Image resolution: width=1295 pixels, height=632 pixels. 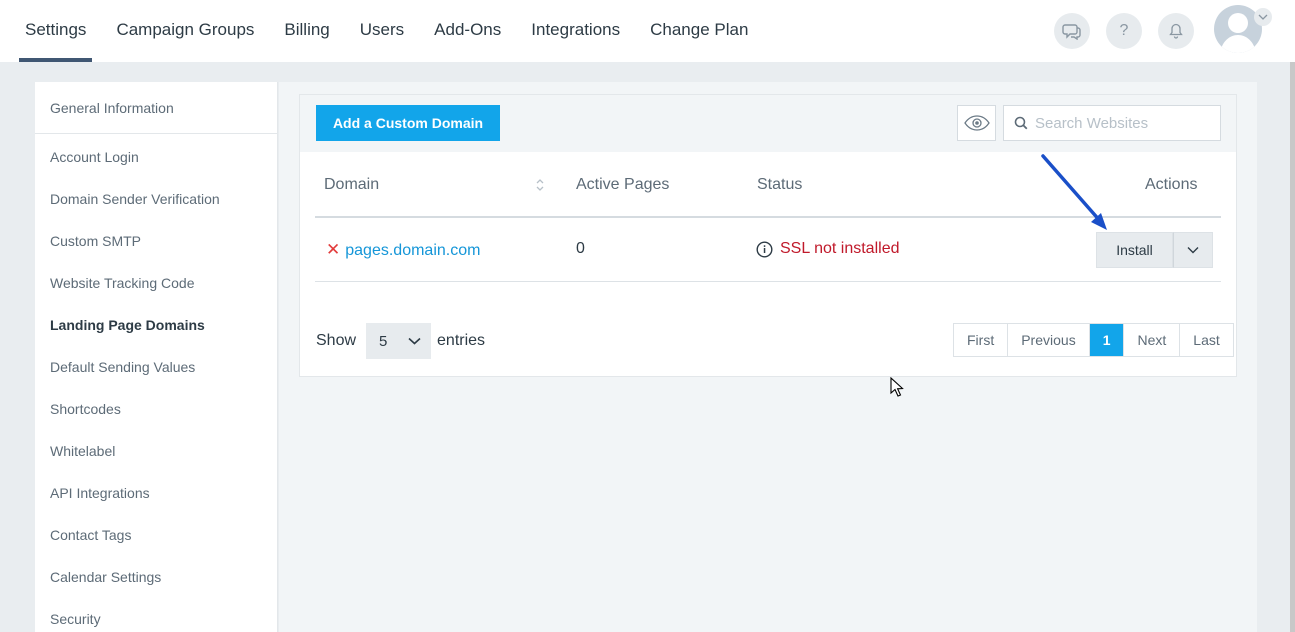 I want to click on cursor-icon, so click(x=897, y=387).